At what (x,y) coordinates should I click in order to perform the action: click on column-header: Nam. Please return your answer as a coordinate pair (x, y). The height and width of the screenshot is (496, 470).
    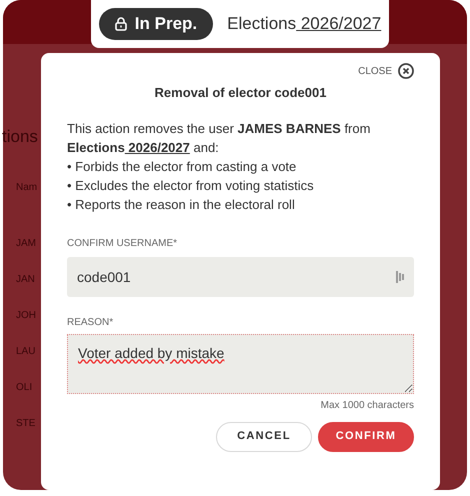
    Looking at the image, I should click on (27, 188).